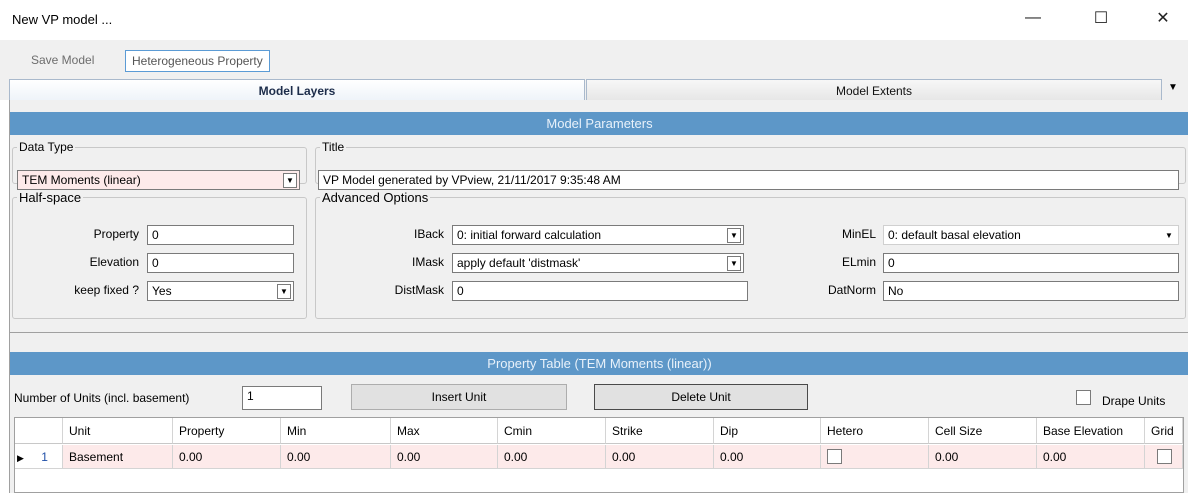 This screenshot has height=493, width=1188. I want to click on iback-value: 0: initial forward calculation, so click(529, 235).